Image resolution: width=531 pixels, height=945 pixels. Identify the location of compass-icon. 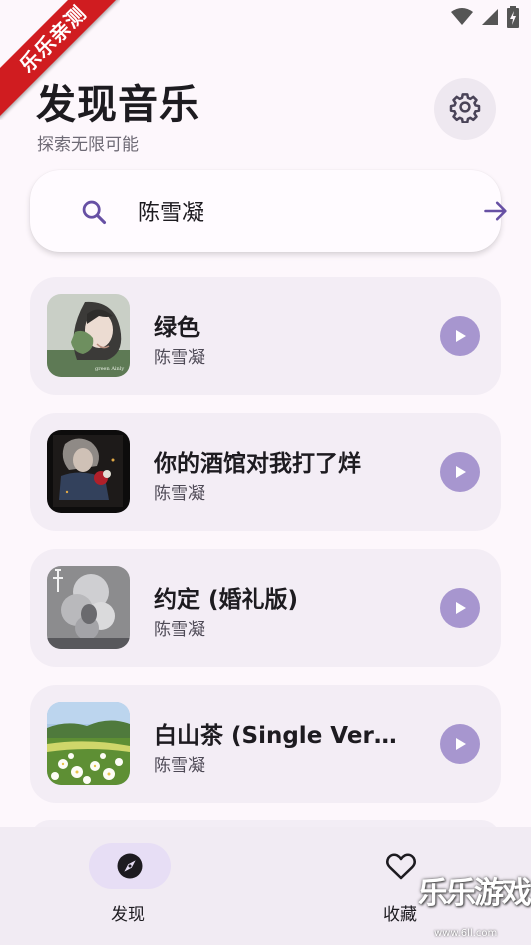
(130, 866).